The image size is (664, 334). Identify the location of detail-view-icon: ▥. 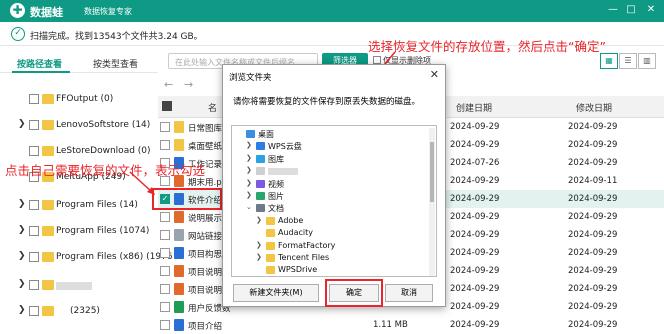
(647, 61).